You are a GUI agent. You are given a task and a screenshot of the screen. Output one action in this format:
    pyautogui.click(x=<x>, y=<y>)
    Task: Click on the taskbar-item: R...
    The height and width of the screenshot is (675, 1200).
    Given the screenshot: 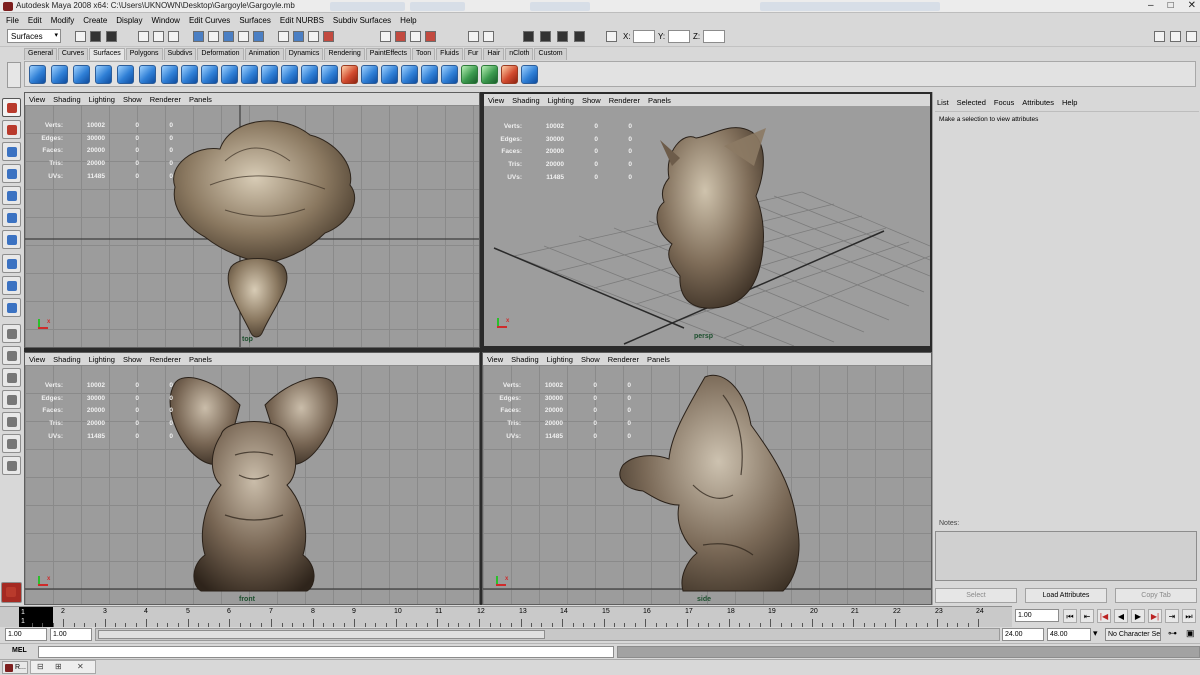 What is the action you would take?
    pyautogui.click(x=15, y=667)
    